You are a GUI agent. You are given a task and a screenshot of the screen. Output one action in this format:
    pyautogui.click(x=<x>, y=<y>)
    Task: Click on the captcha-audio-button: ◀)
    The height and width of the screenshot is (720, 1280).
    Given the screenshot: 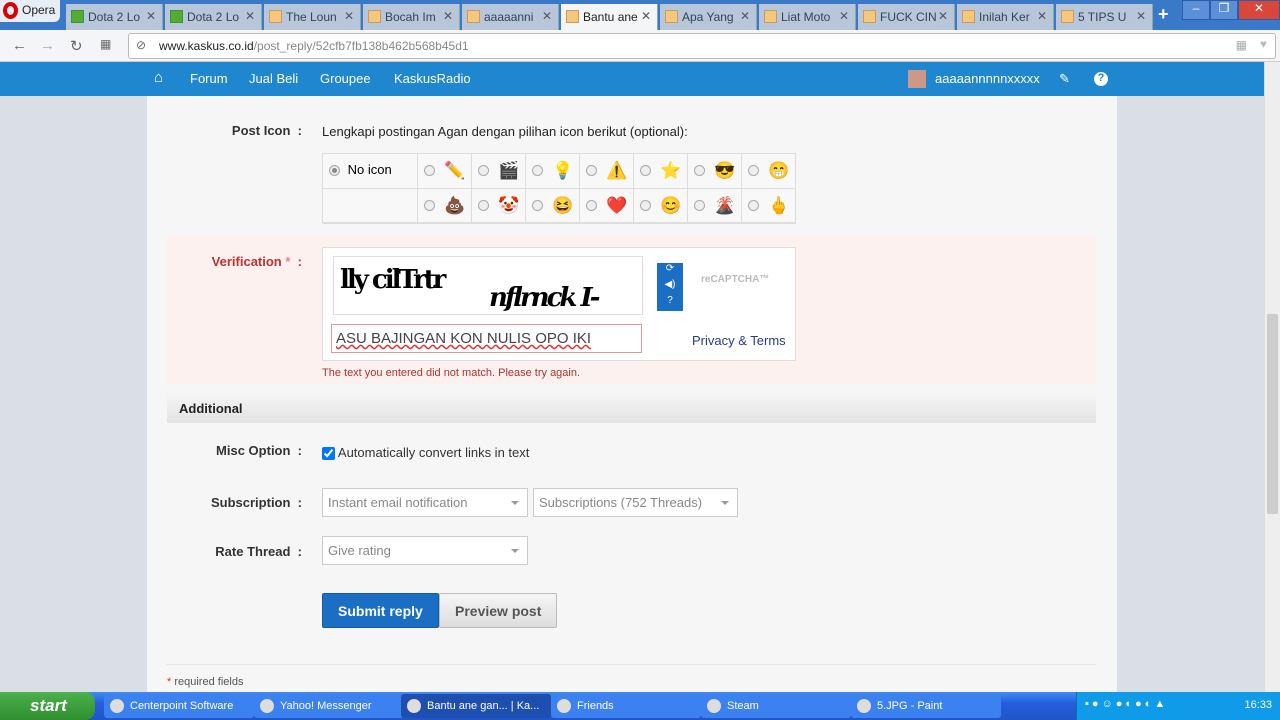 What is the action you would take?
    pyautogui.click(x=670, y=287)
    